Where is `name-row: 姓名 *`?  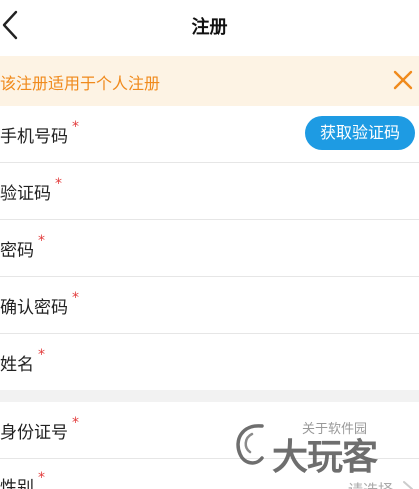 name-row: 姓名 * is located at coordinates (209, 362).